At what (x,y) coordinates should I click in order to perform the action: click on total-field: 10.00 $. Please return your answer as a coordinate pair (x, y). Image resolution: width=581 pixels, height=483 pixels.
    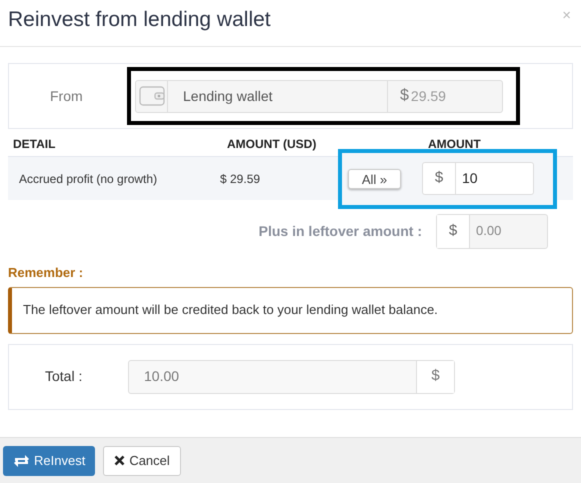
    Looking at the image, I should click on (291, 377).